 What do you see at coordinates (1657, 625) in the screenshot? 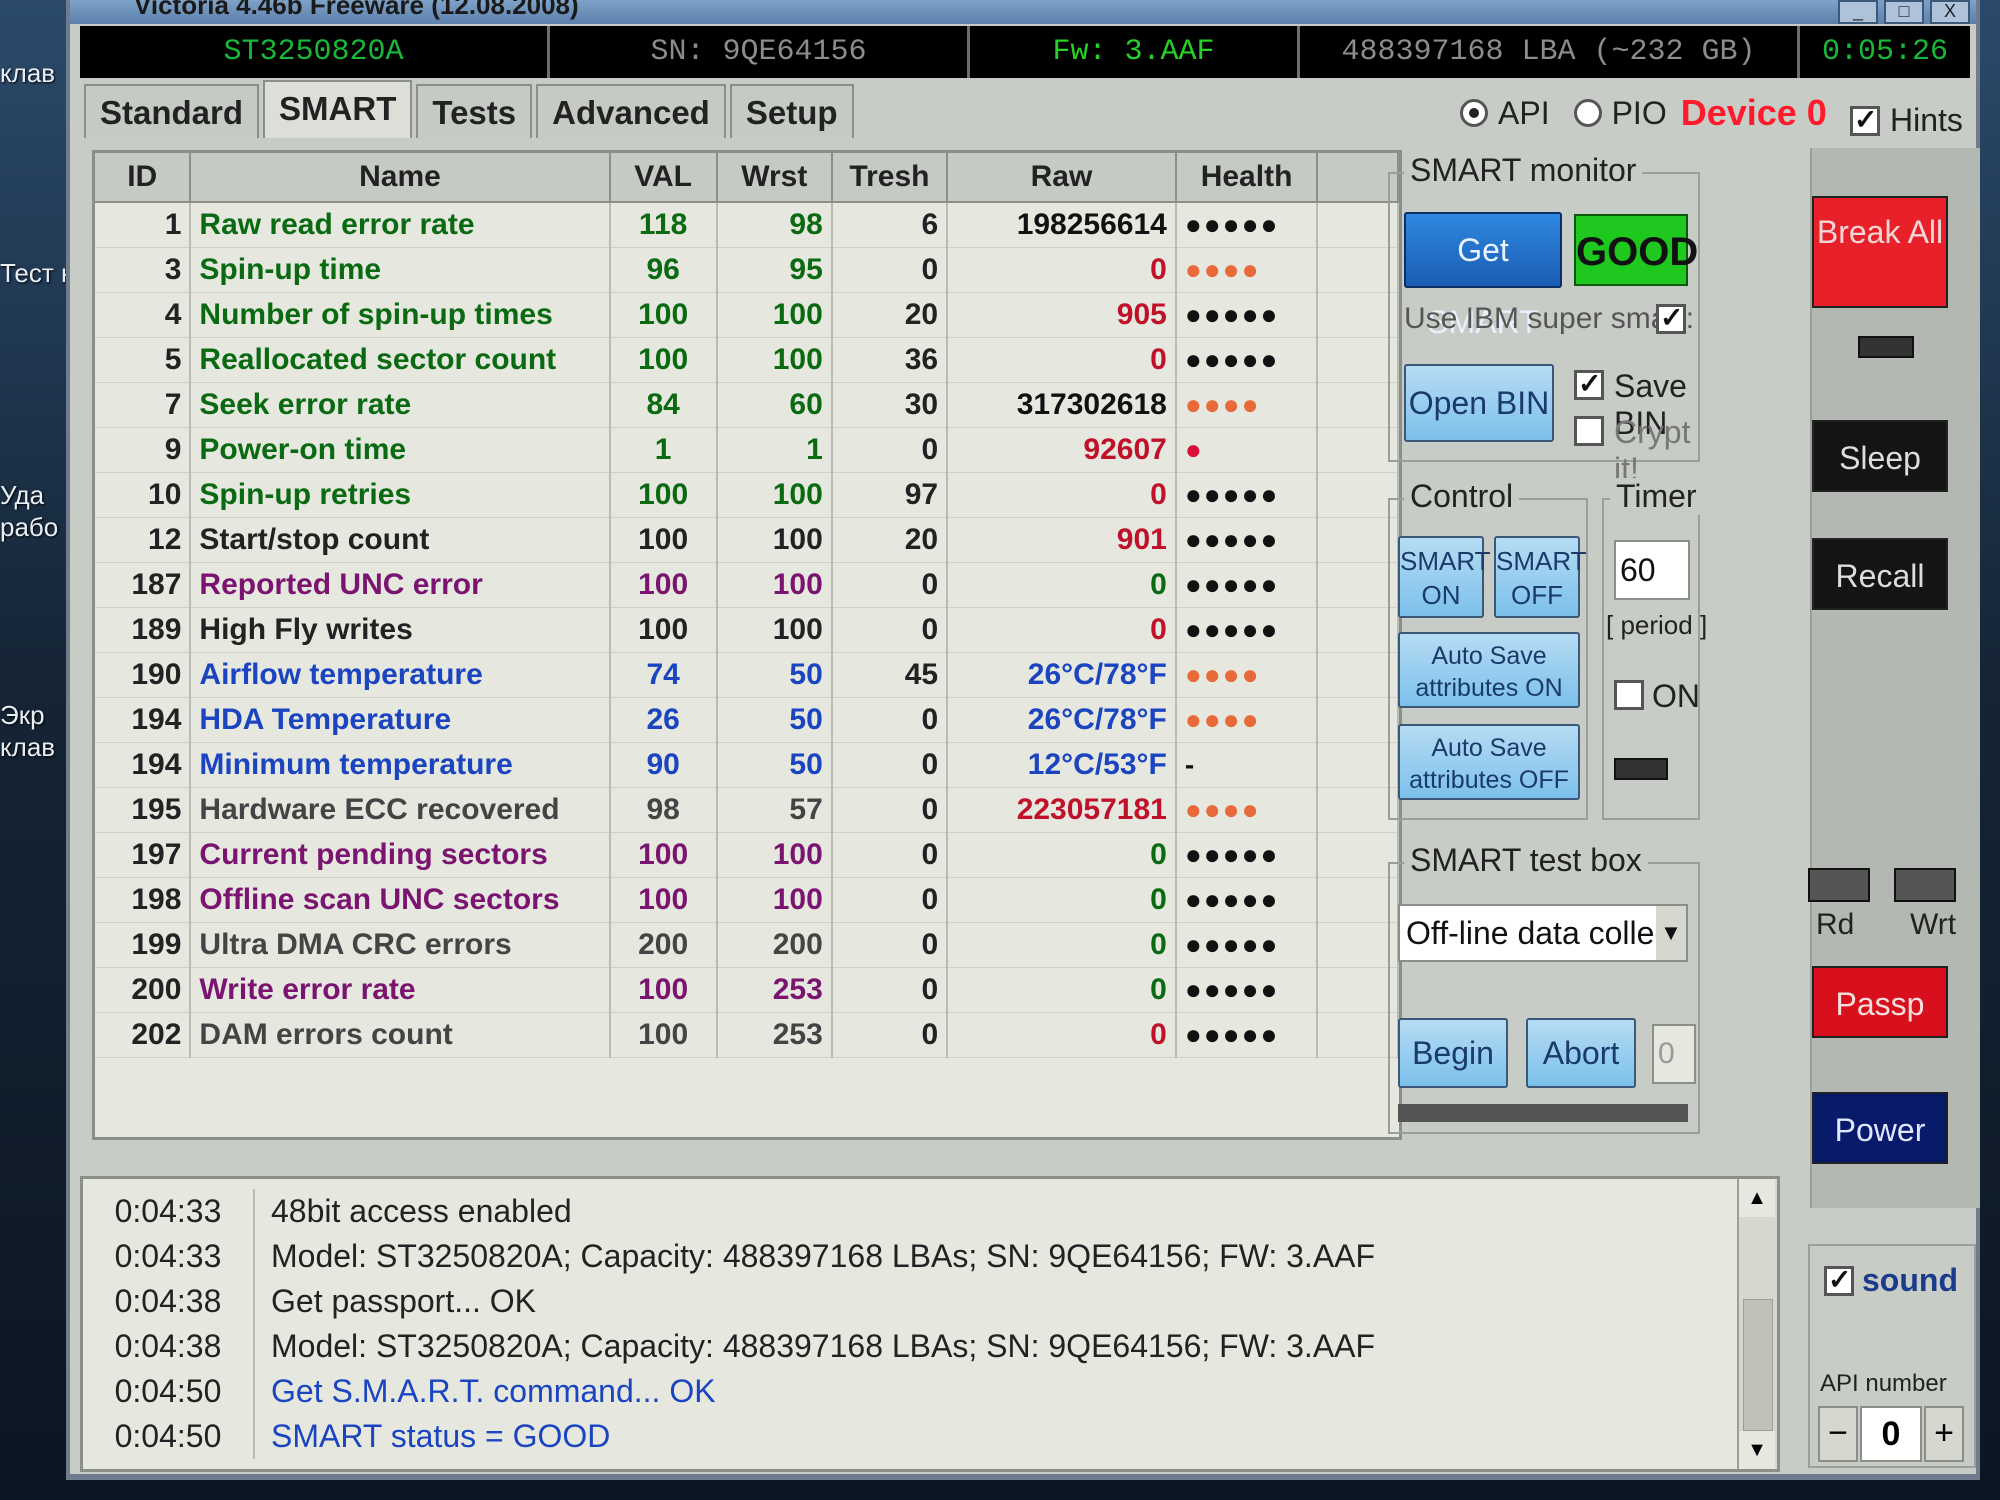
I see `timer-period-label: [ period ]` at bounding box center [1657, 625].